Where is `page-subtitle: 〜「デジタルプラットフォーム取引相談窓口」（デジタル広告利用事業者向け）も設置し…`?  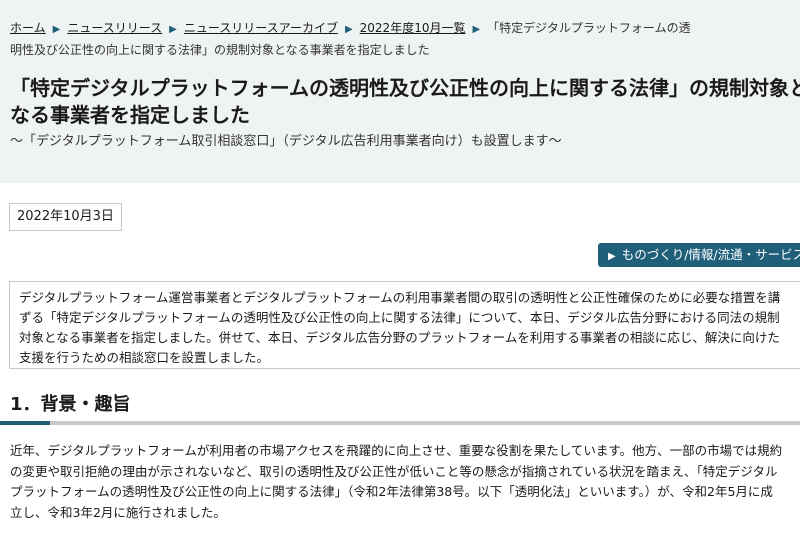
page-subtitle: 〜「デジタルプラットフォーム取引相談窓口」（デジタル広告利用事業者向け）も設置し… is located at coordinates (286, 141).